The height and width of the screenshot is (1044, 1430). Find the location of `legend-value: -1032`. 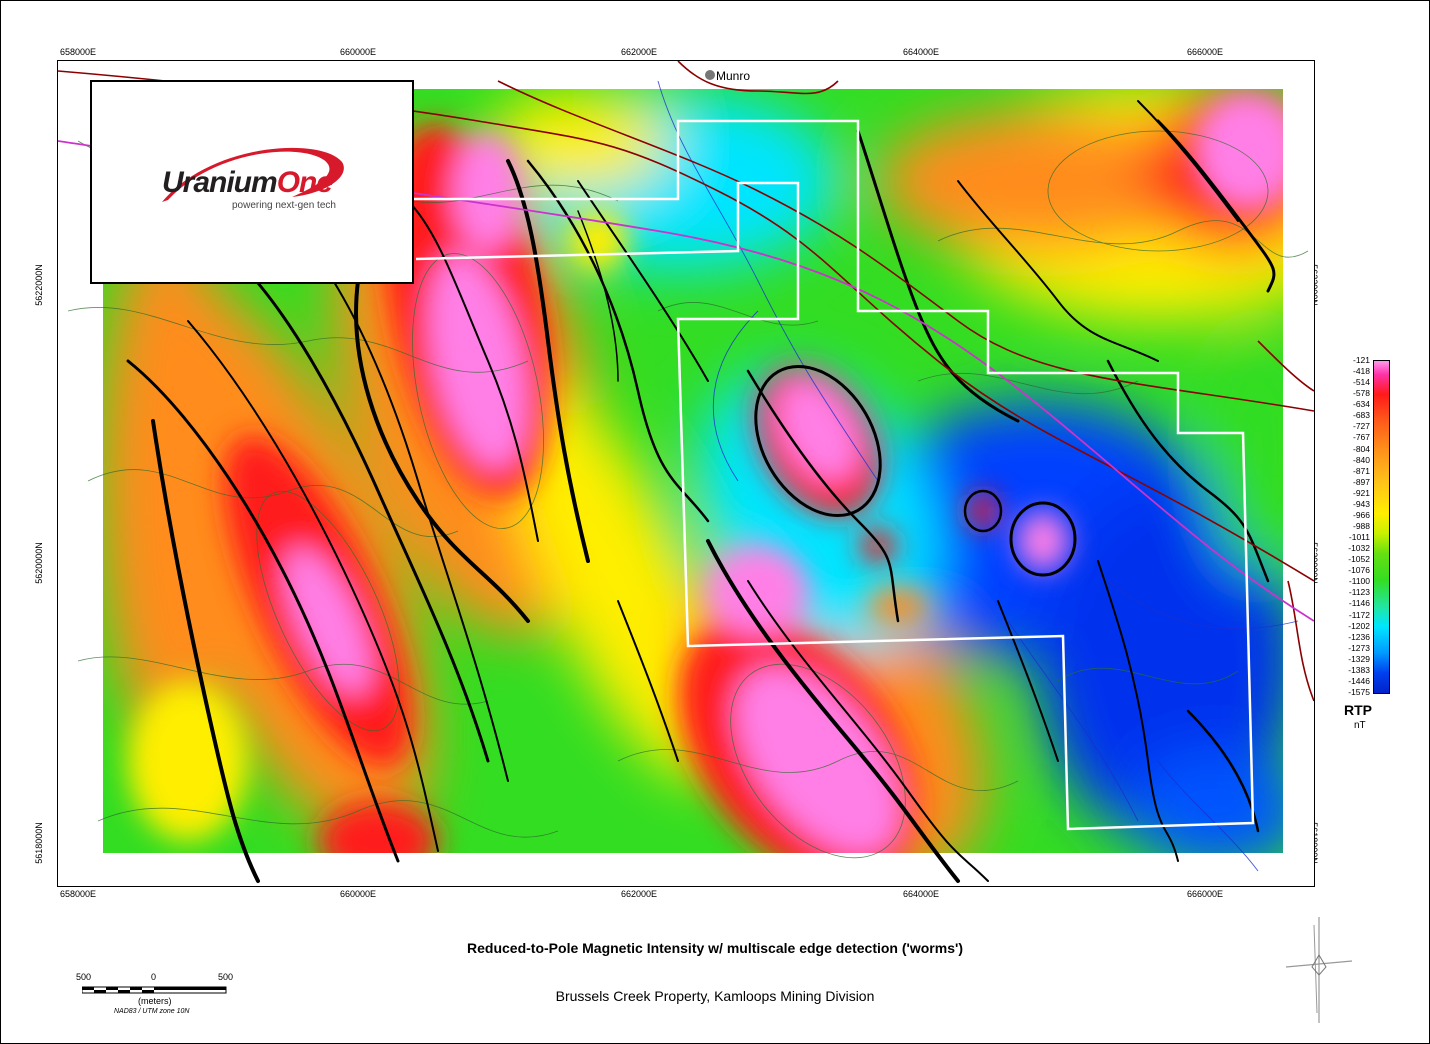

legend-value: -1032 is located at coordinates (1359, 548).